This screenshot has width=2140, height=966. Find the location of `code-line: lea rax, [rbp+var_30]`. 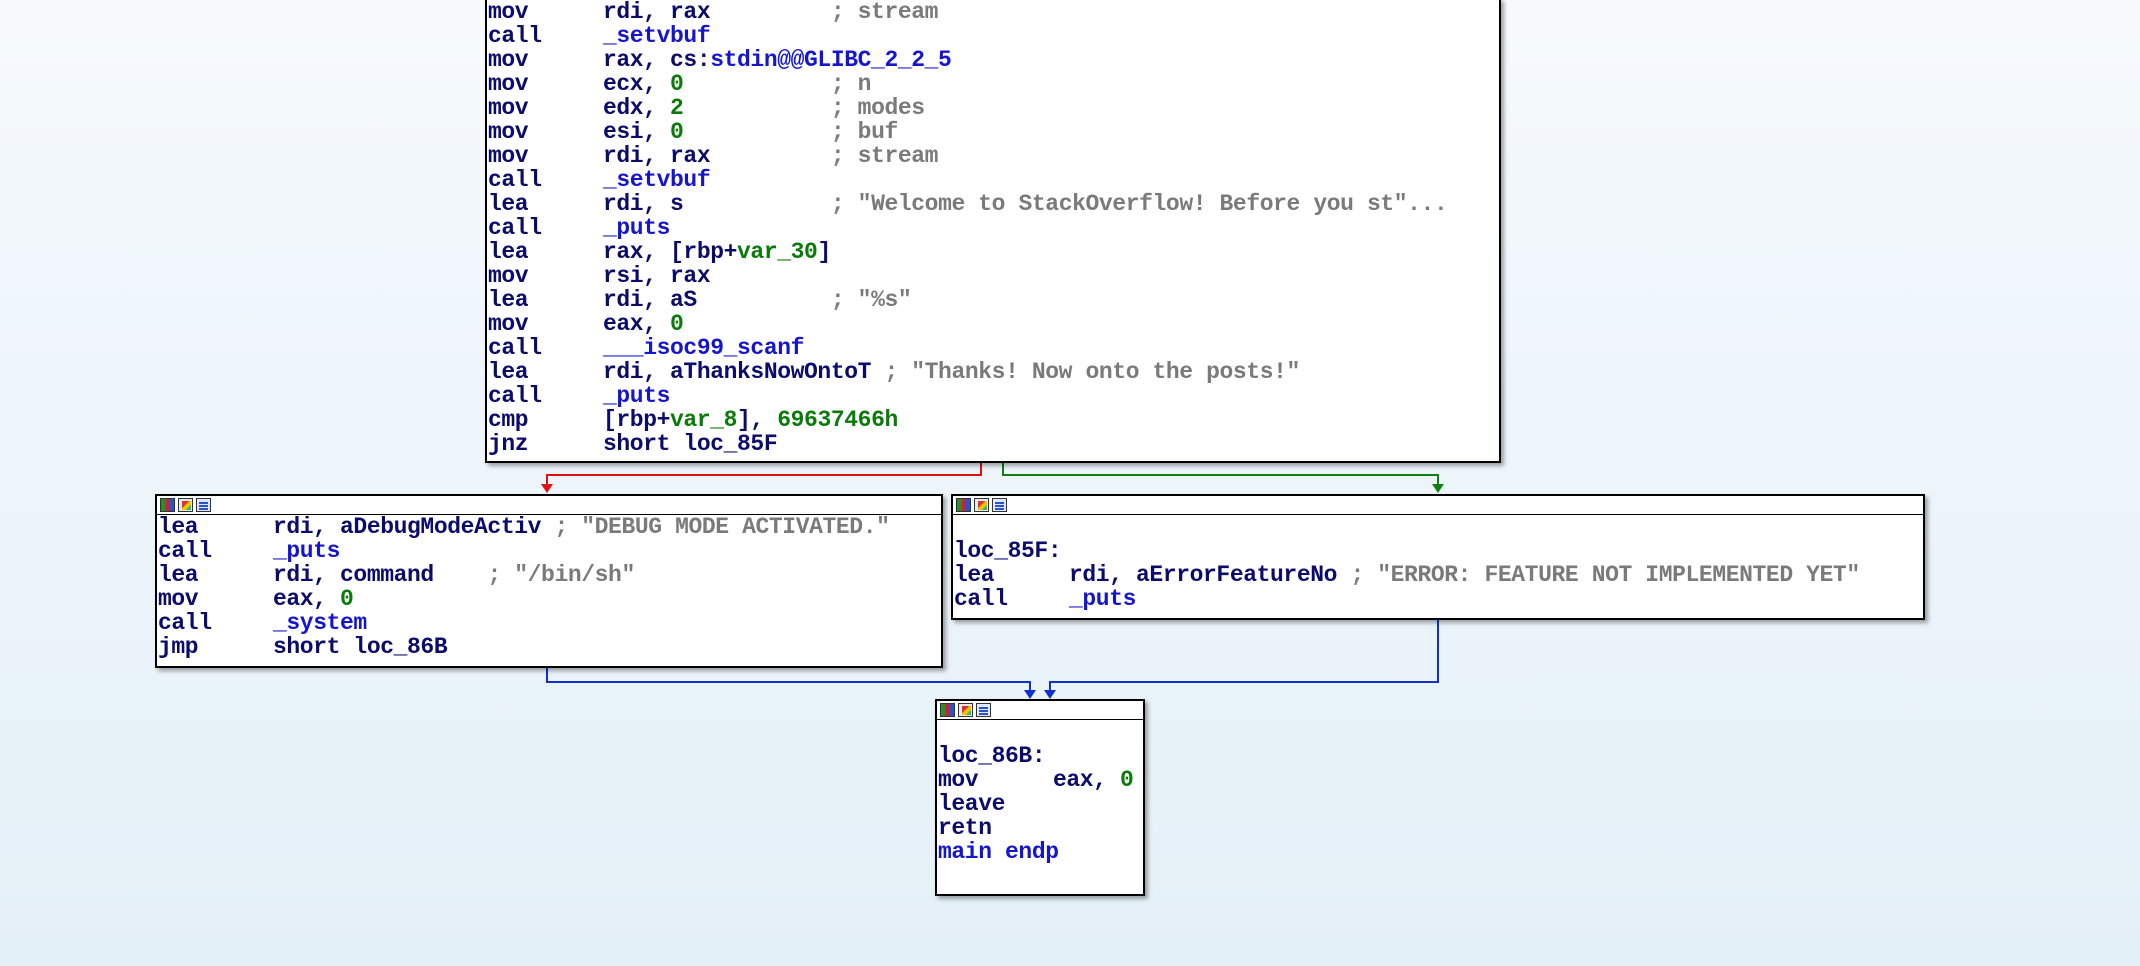

code-line: lea rax, [rbp+var_30] is located at coordinates (993, 252).